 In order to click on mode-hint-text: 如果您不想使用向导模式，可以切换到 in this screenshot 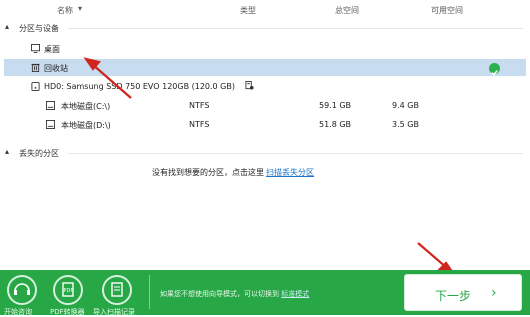, I will do `click(219, 294)`.